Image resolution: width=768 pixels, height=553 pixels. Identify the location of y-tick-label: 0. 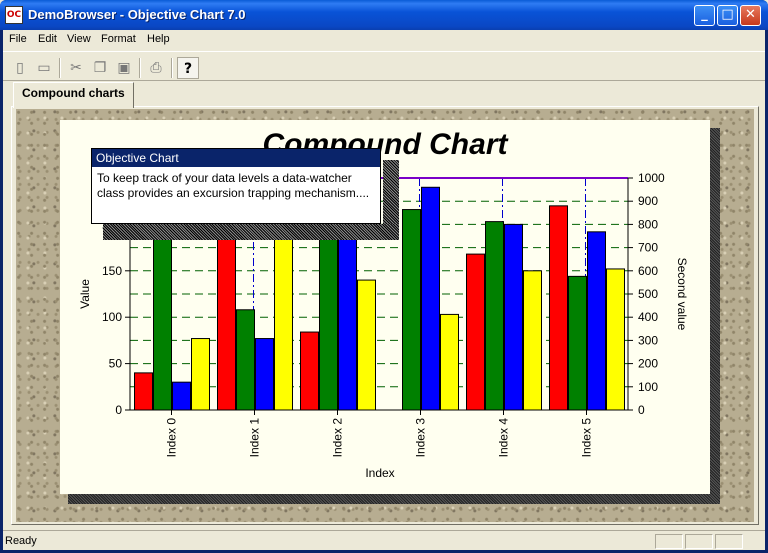
(118, 410).